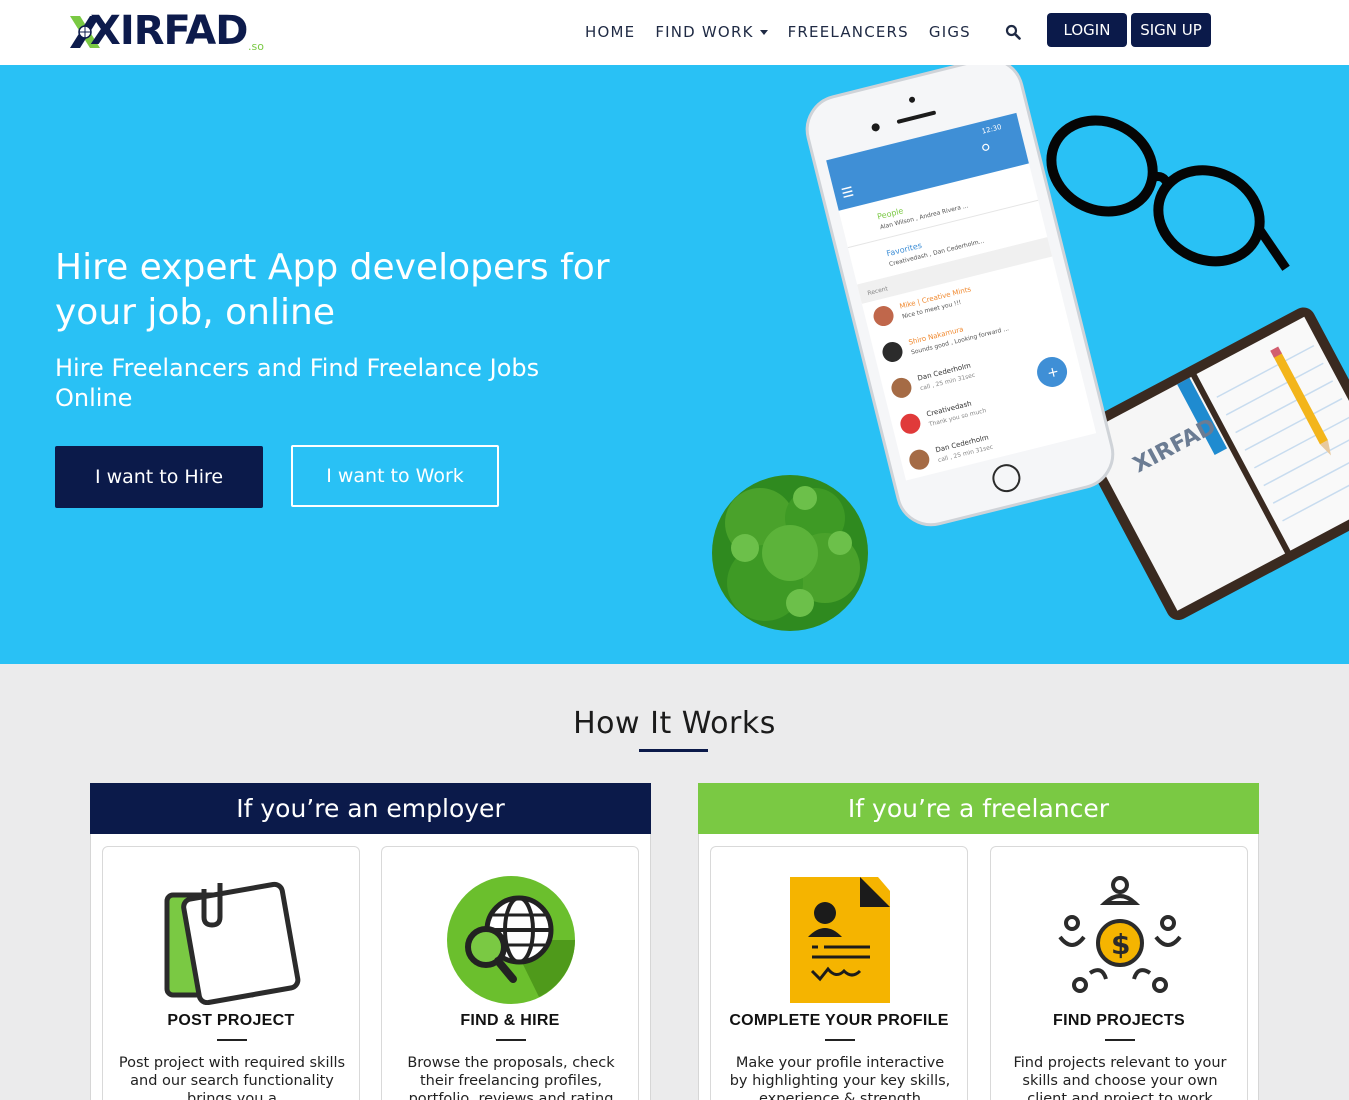  Describe the element at coordinates (1119, 1020) in the screenshot. I see `card-title: FIND PROJECTS` at that location.